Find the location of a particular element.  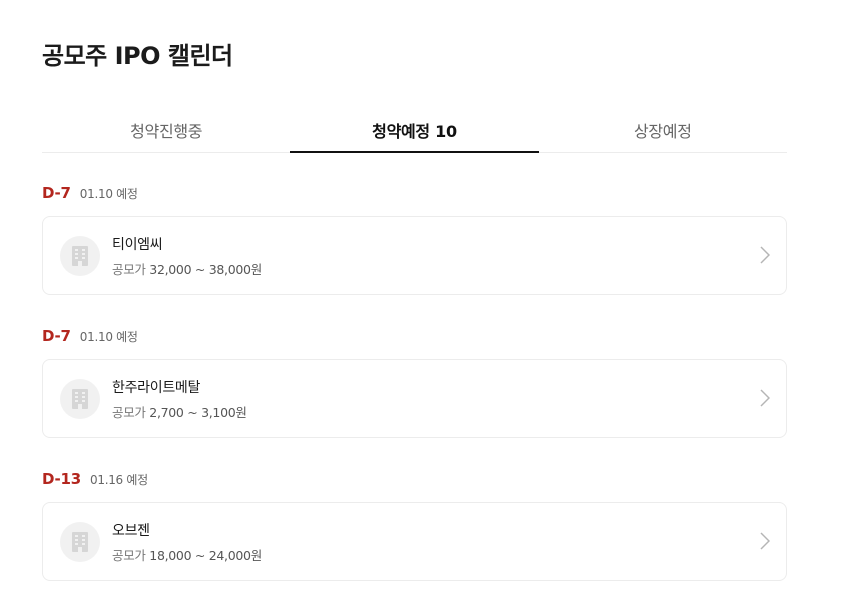

offer-price-value: 18,000 ~ 24,000원 is located at coordinates (205, 555).